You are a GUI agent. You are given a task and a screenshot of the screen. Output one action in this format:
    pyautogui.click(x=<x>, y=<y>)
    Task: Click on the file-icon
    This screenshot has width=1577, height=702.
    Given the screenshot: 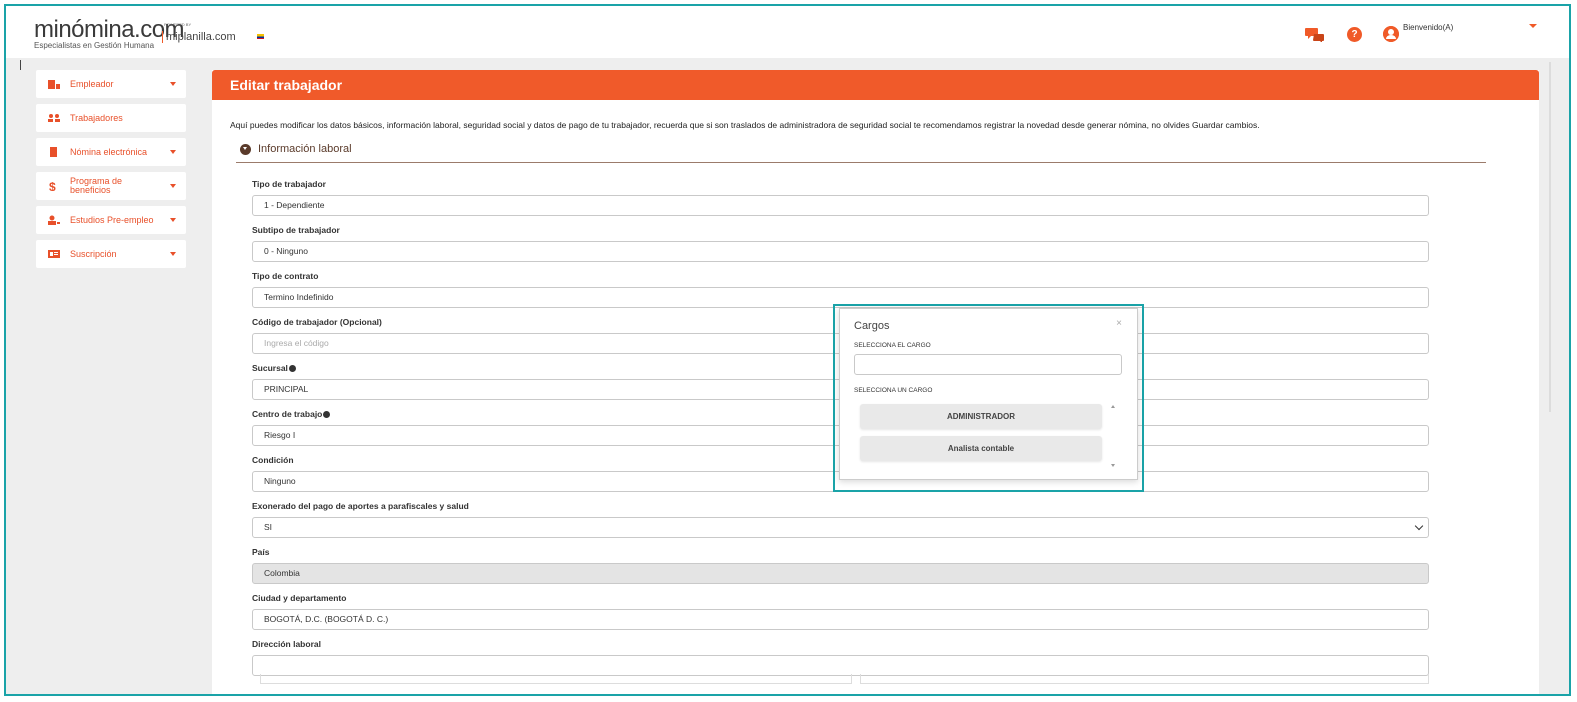 What is the action you would take?
    pyautogui.click(x=53, y=152)
    